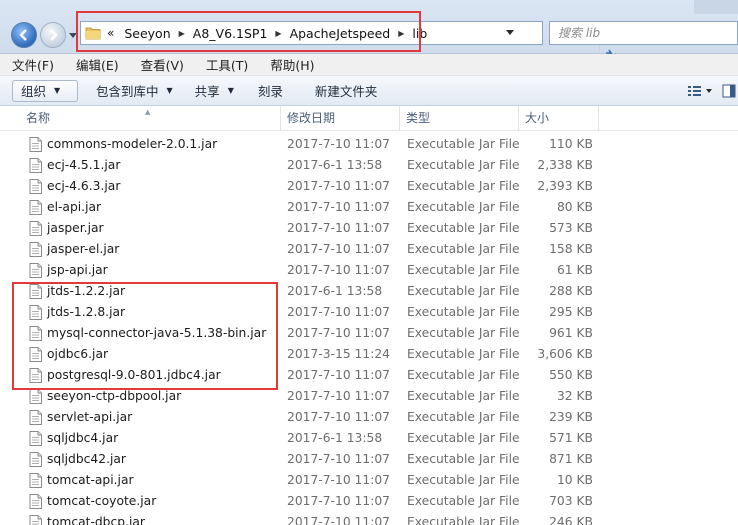  Describe the element at coordinates (340, 33) in the screenshot. I see `breadcrumb-item: ApacheJetspeed` at that location.